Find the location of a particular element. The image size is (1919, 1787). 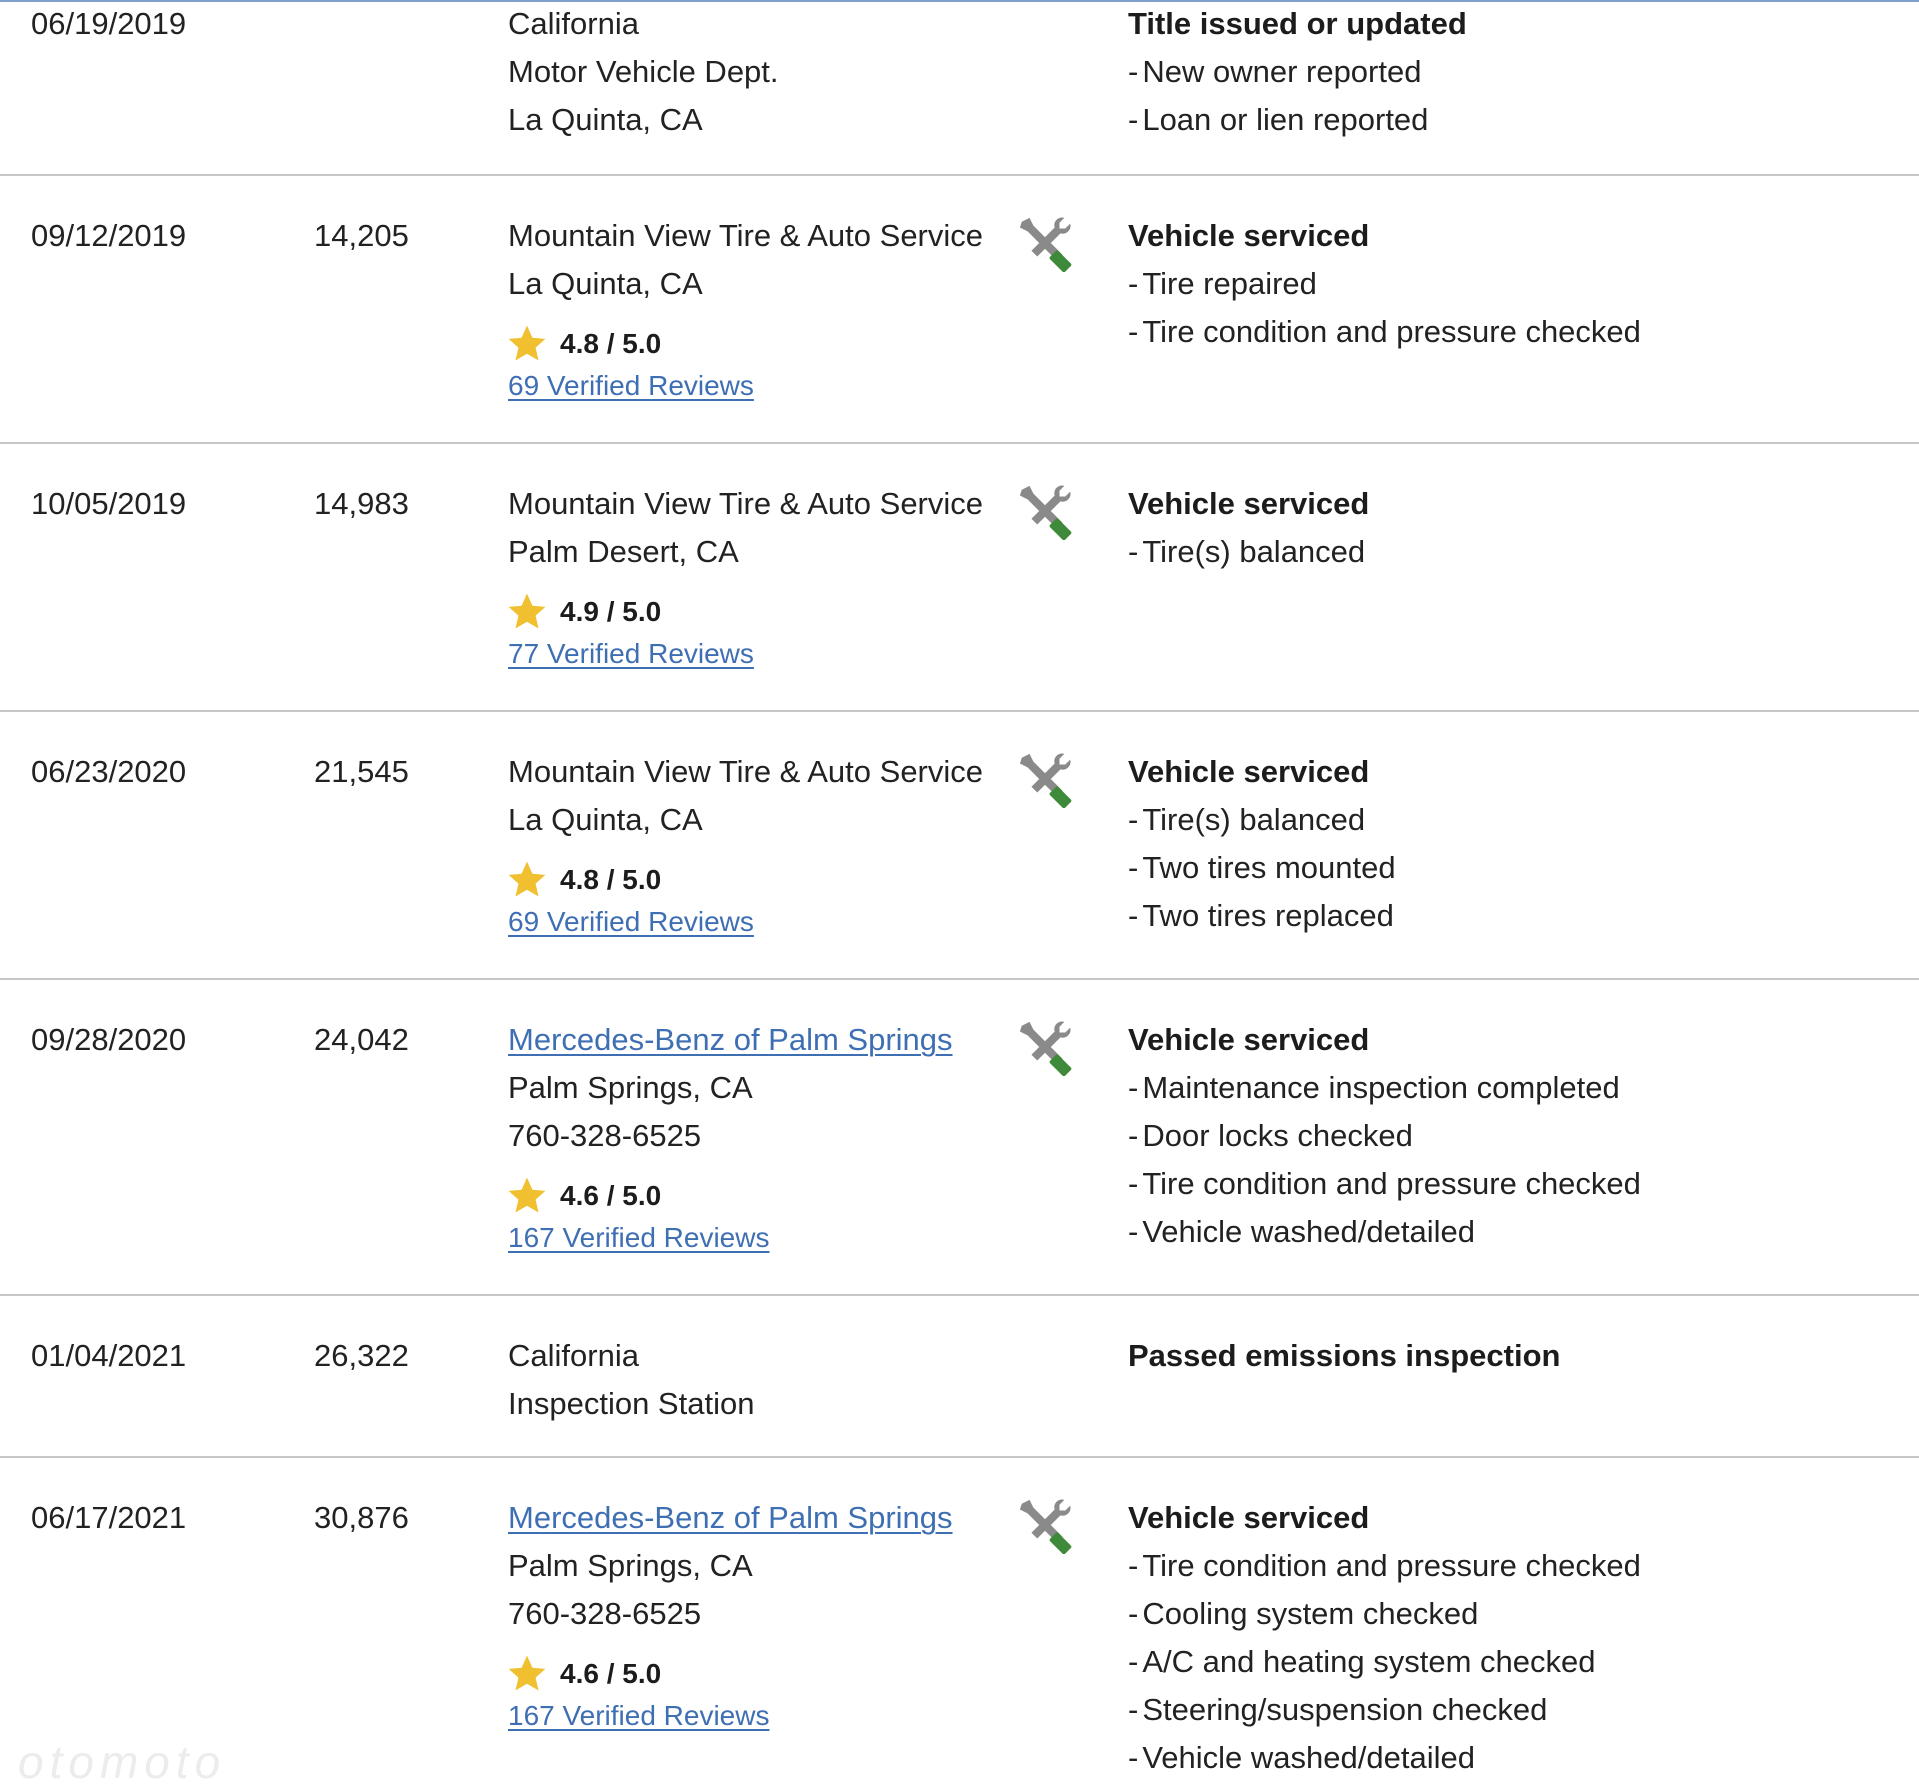

comment-item: - A/C and heating system checked is located at coordinates (1362, 1661).